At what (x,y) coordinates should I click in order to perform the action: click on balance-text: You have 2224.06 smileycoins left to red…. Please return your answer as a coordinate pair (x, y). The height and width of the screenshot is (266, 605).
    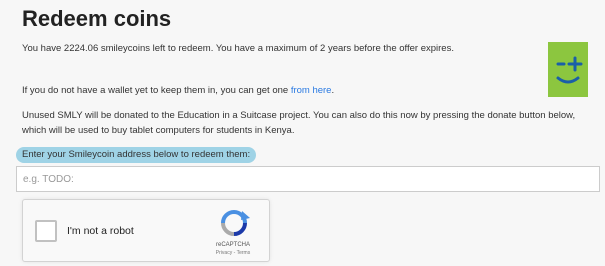
    Looking at the image, I should click on (238, 48).